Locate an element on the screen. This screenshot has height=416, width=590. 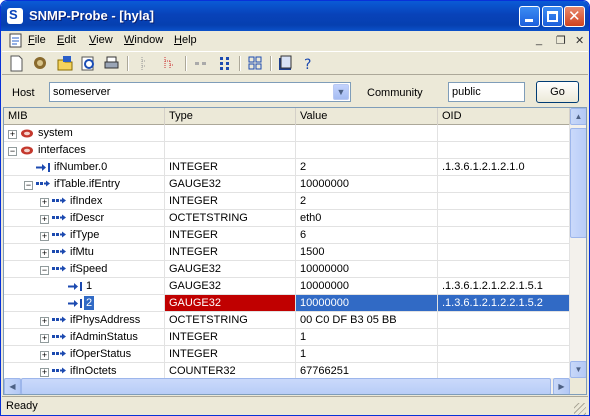
table-row: + ifIndex INTEGER 2 is located at coordinates (287, 201).